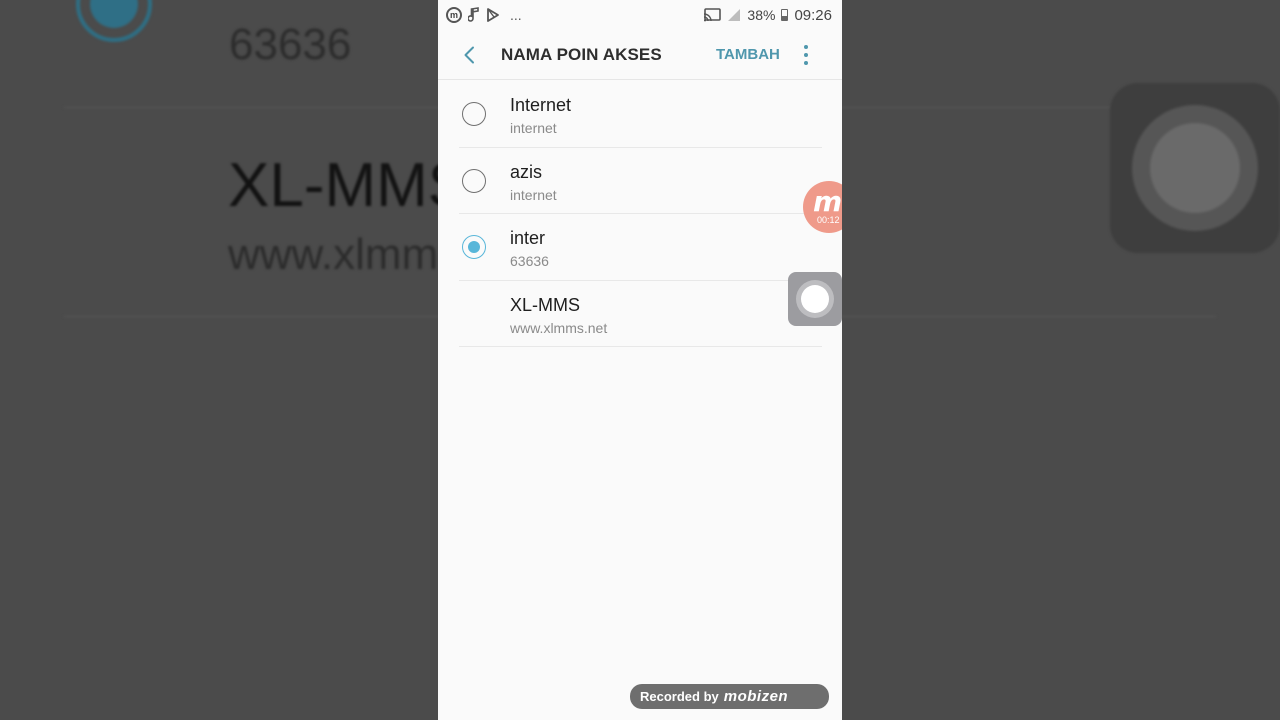  I want to click on apn-value: 63636, so click(529, 261).